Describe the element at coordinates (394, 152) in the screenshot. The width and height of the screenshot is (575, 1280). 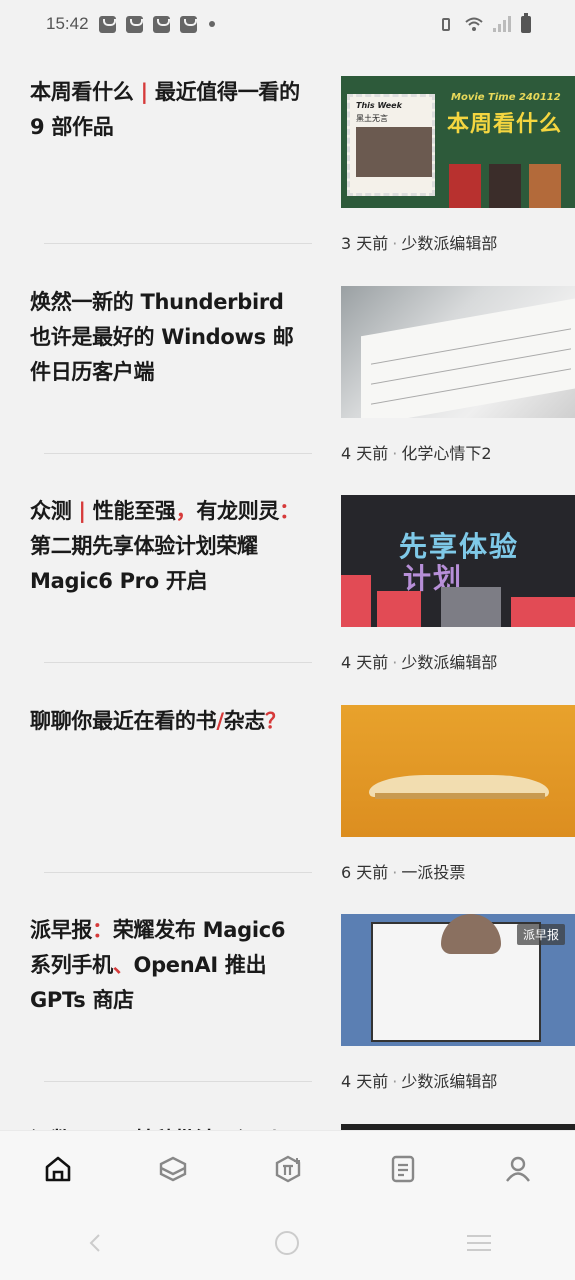
I see `thumbnail-photo` at that location.